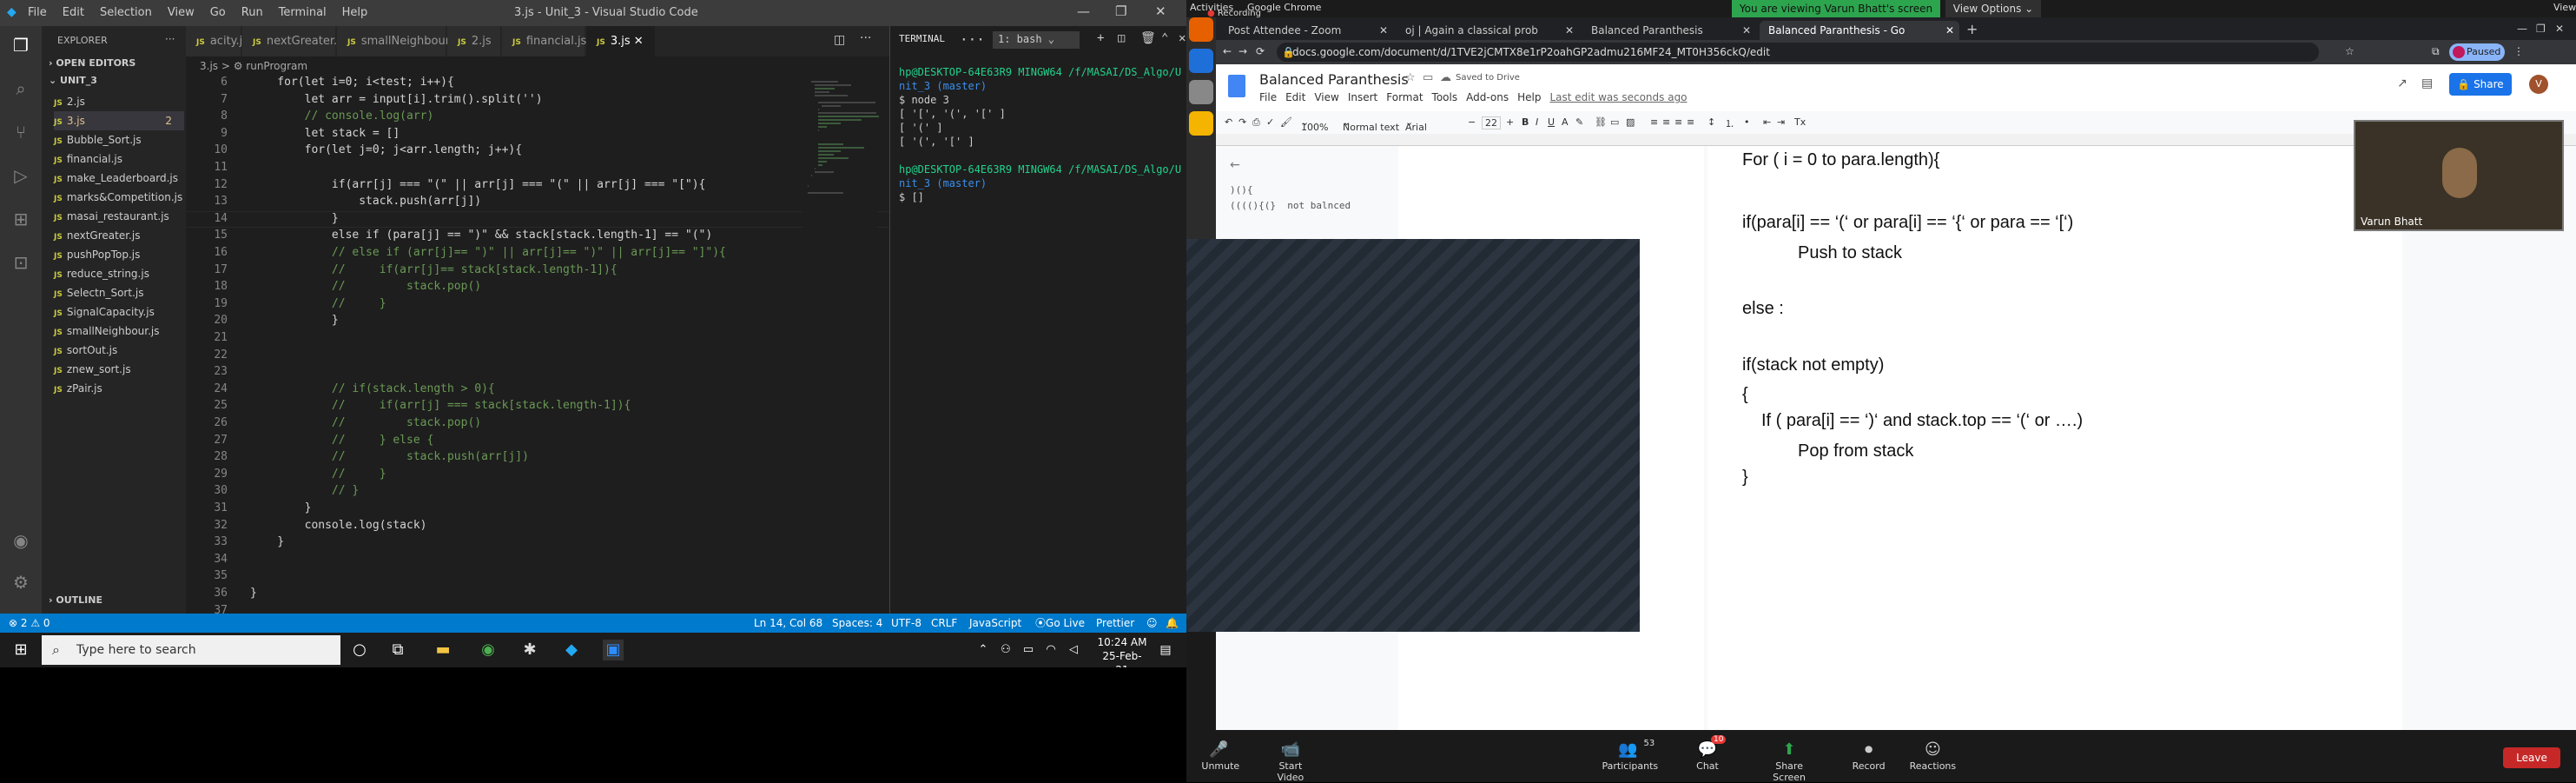 The height and width of the screenshot is (783, 2576). Describe the element at coordinates (1115, 624) in the screenshot. I see `prettier-status: Prettier` at that location.